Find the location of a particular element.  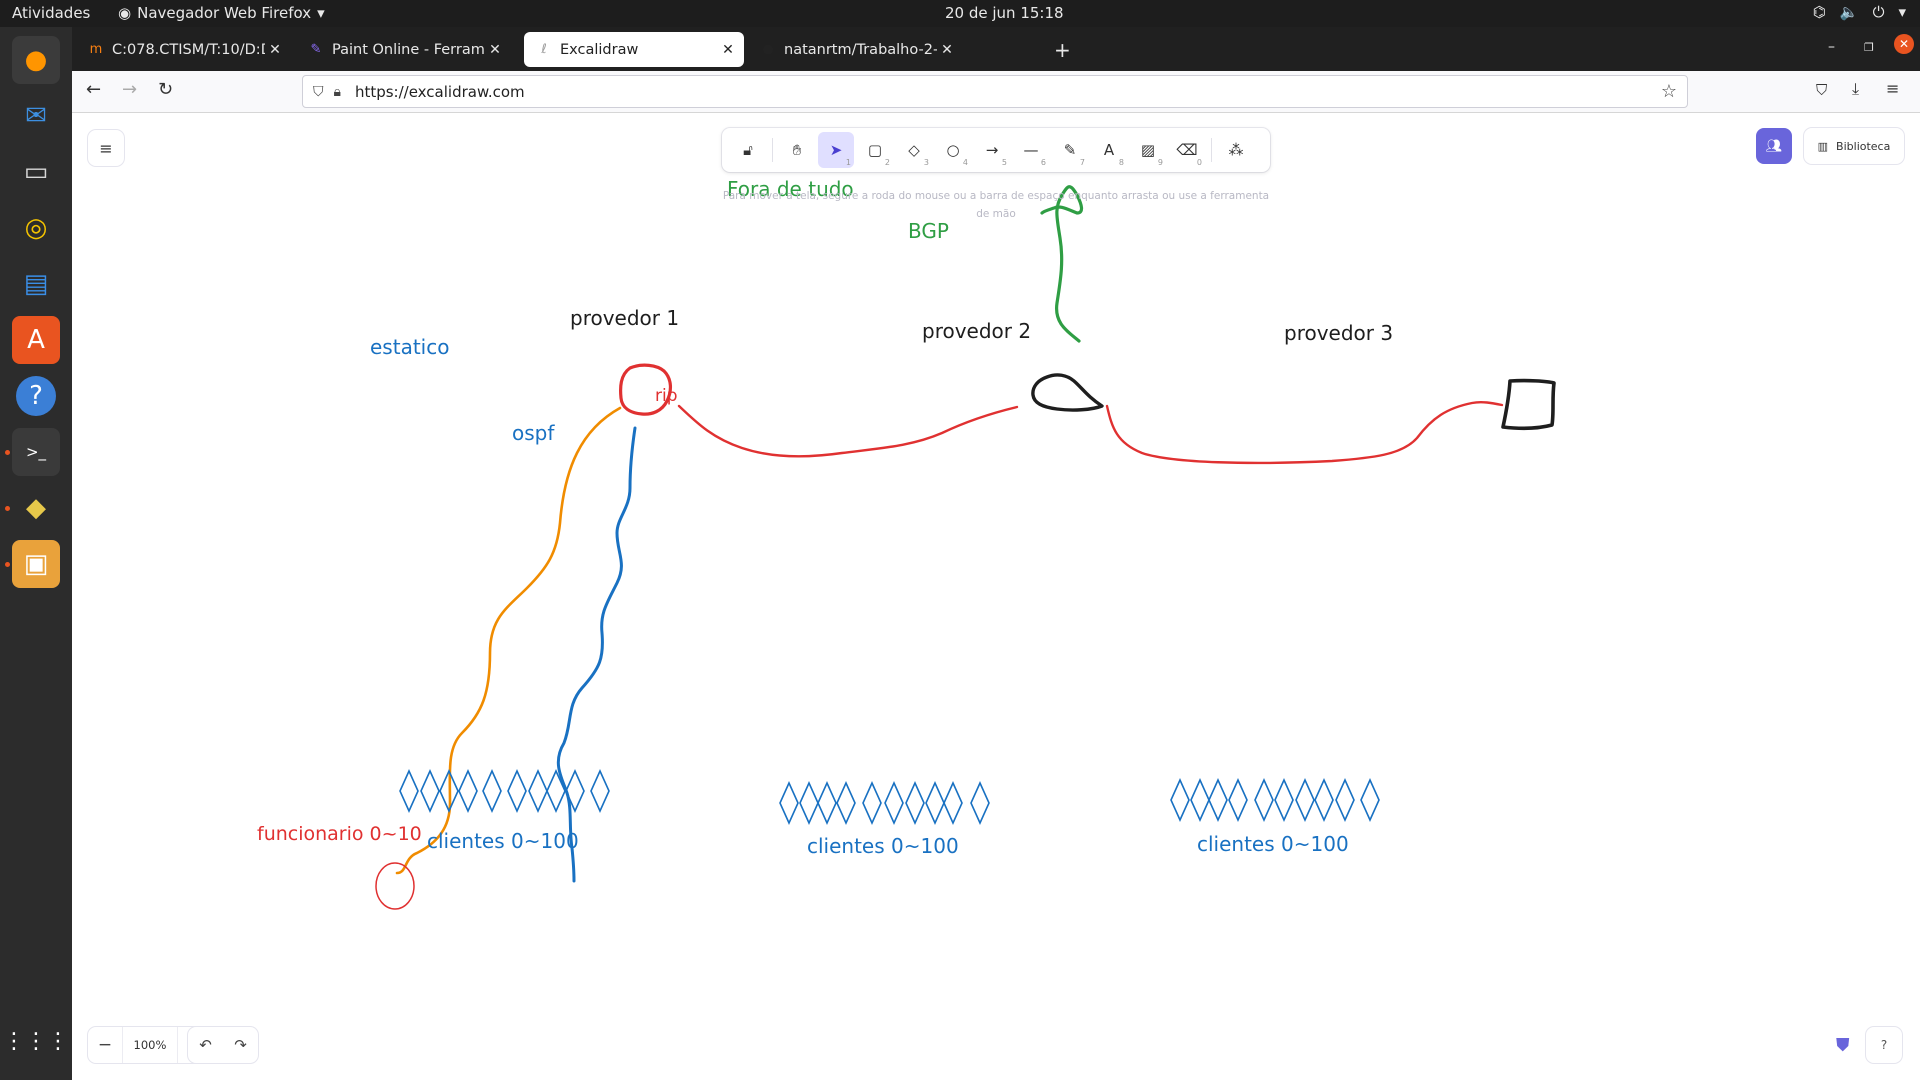

back-button: ← is located at coordinates (93, 89).